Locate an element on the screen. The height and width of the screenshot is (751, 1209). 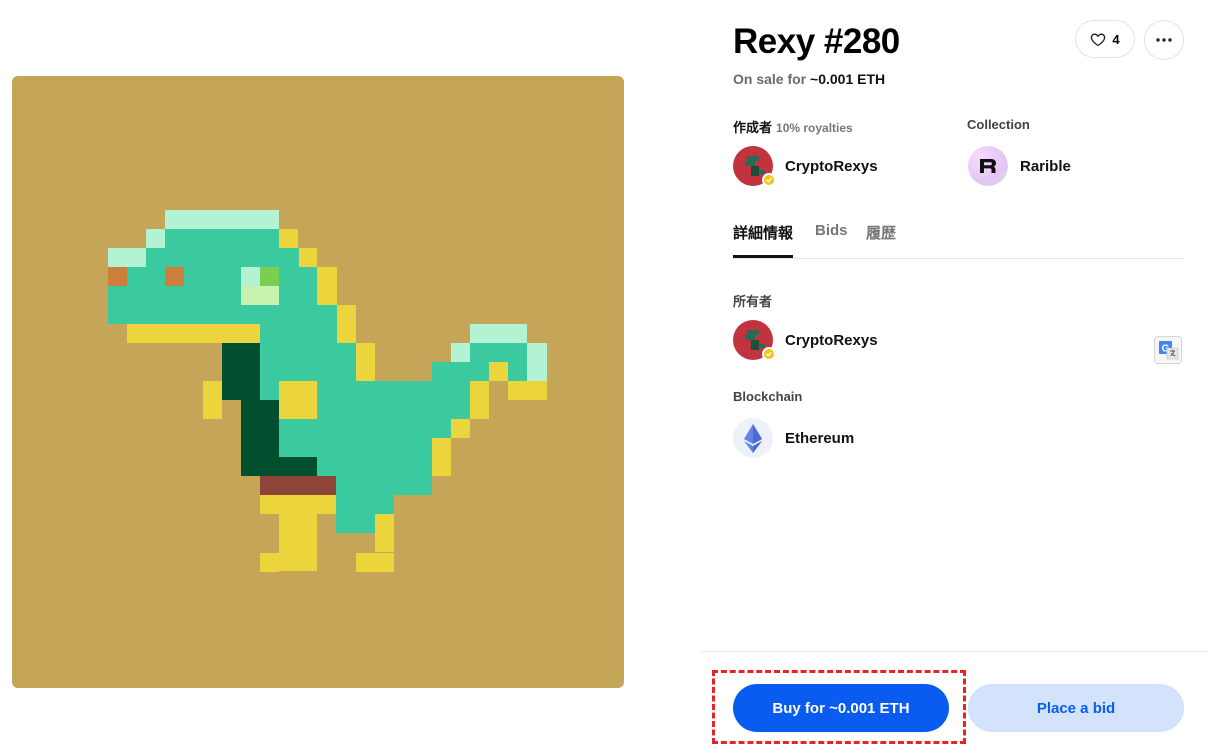
sale-price: ~0.001 ETH is located at coordinates (848, 79).